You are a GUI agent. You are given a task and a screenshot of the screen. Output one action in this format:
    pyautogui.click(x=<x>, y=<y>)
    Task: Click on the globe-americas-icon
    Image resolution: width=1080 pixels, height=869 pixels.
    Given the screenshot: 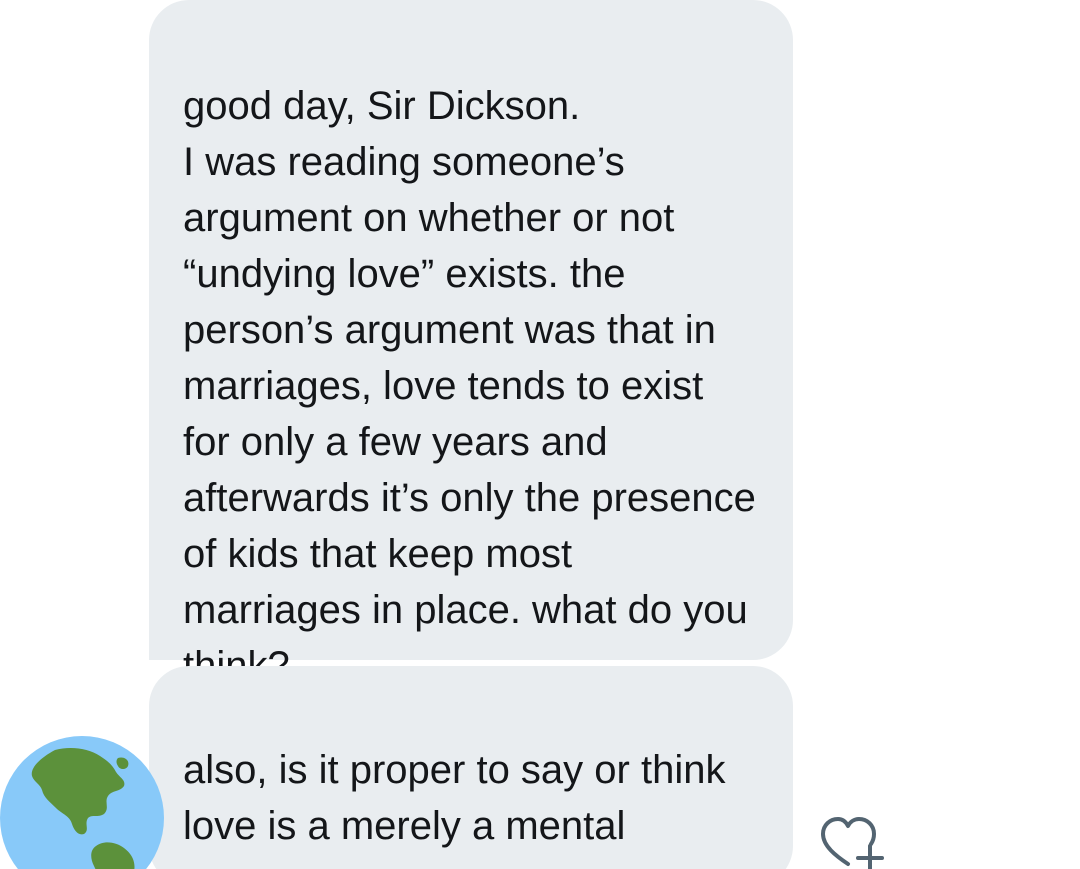 What is the action you would take?
    pyautogui.click(x=82, y=802)
    